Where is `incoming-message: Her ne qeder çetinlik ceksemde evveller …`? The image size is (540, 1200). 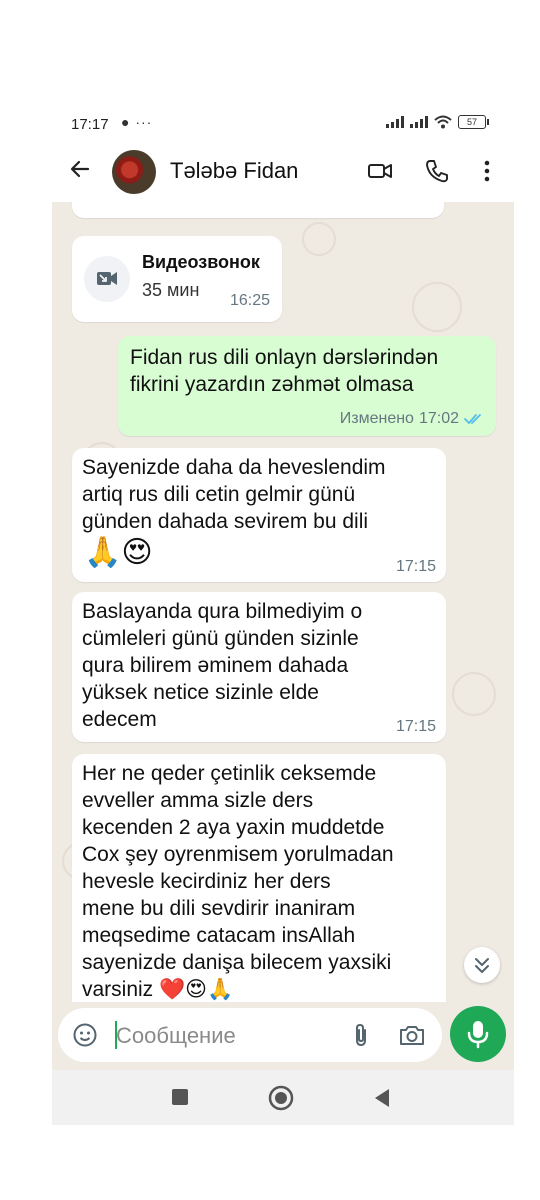
incoming-message: Her ne qeder çetinlik ceksemde evveller … is located at coordinates (259, 878).